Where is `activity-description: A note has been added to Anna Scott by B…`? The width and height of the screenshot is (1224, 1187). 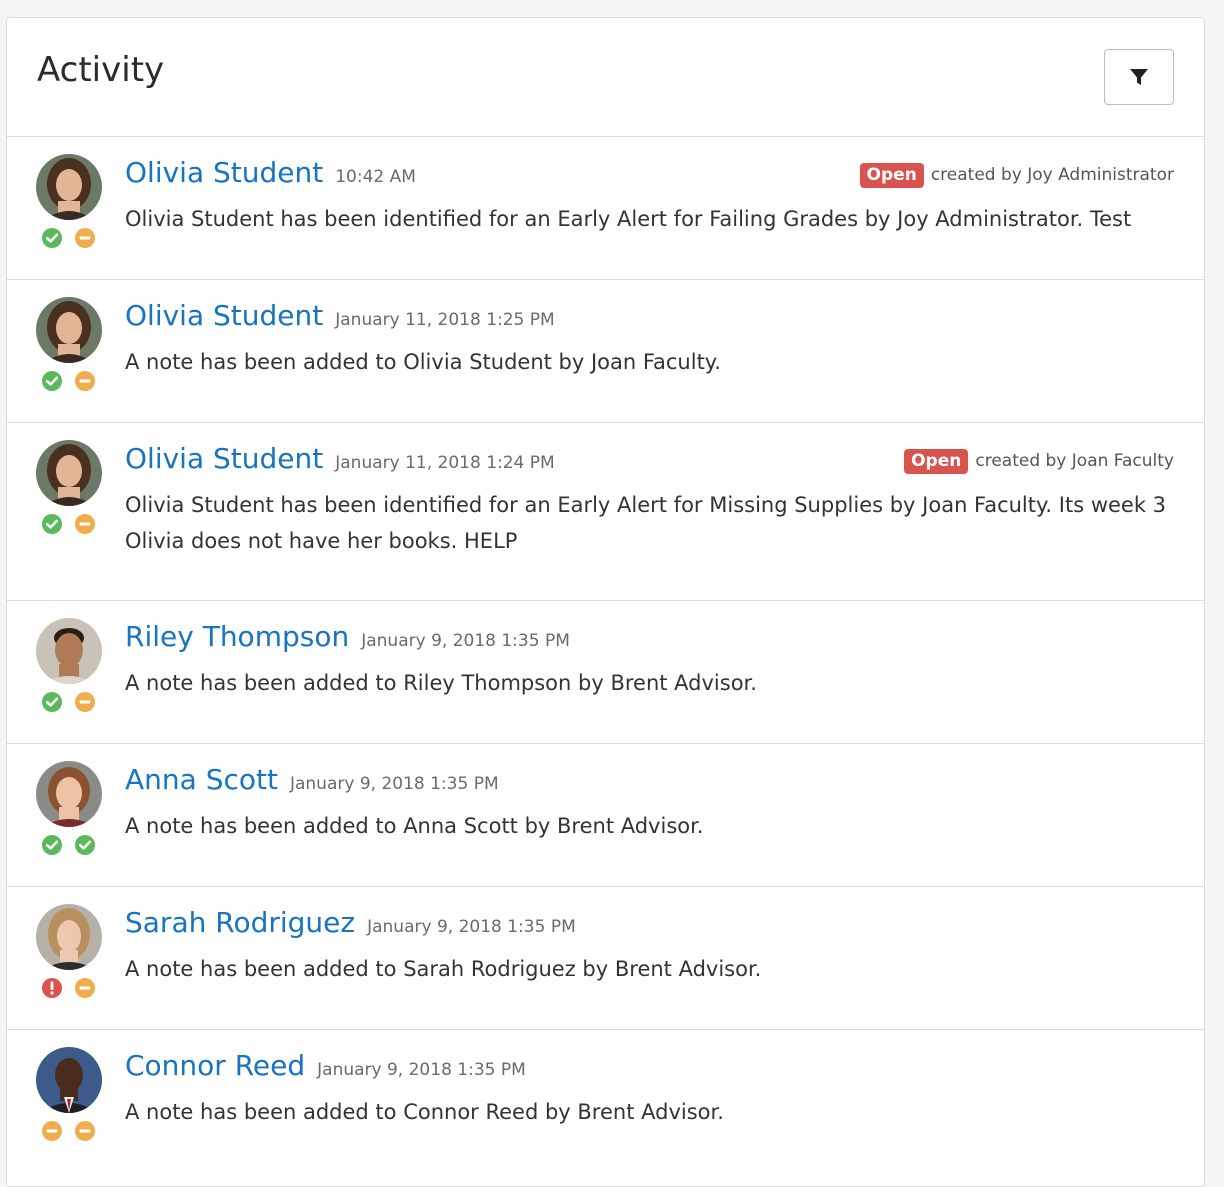
activity-description: A note has been added to Anna Scott by B… is located at coordinates (414, 826).